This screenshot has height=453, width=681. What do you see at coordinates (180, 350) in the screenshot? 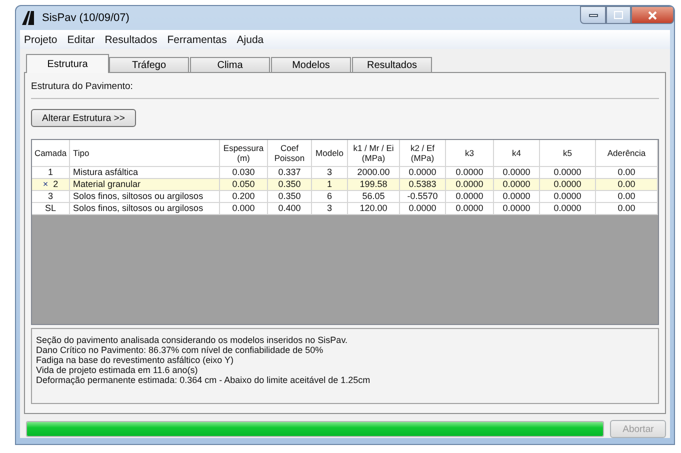
I see `result-message: Dano Crítico no Pavimento: 86.37% com nível de confiabilidade de 50%` at bounding box center [180, 350].